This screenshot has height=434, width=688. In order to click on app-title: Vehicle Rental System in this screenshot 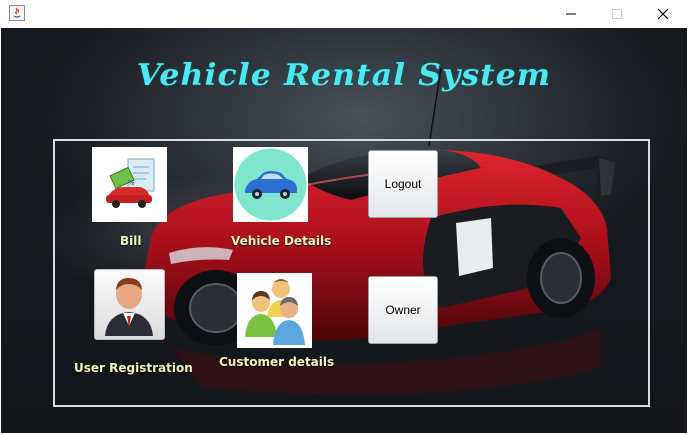, I will do `click(344, 75)`.